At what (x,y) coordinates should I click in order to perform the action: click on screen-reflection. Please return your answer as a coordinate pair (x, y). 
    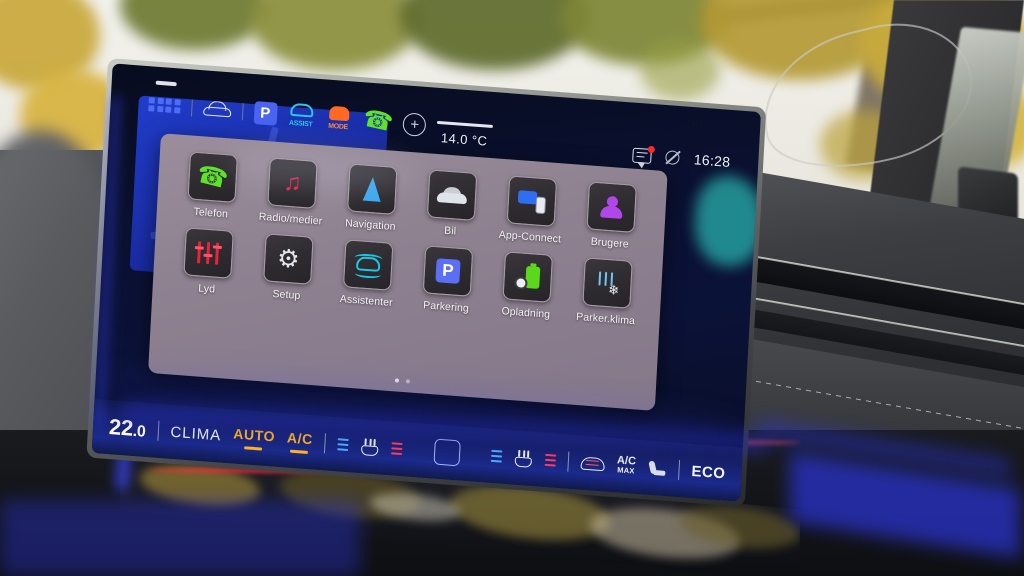
    Looking at the image, I should click on (727, 221).